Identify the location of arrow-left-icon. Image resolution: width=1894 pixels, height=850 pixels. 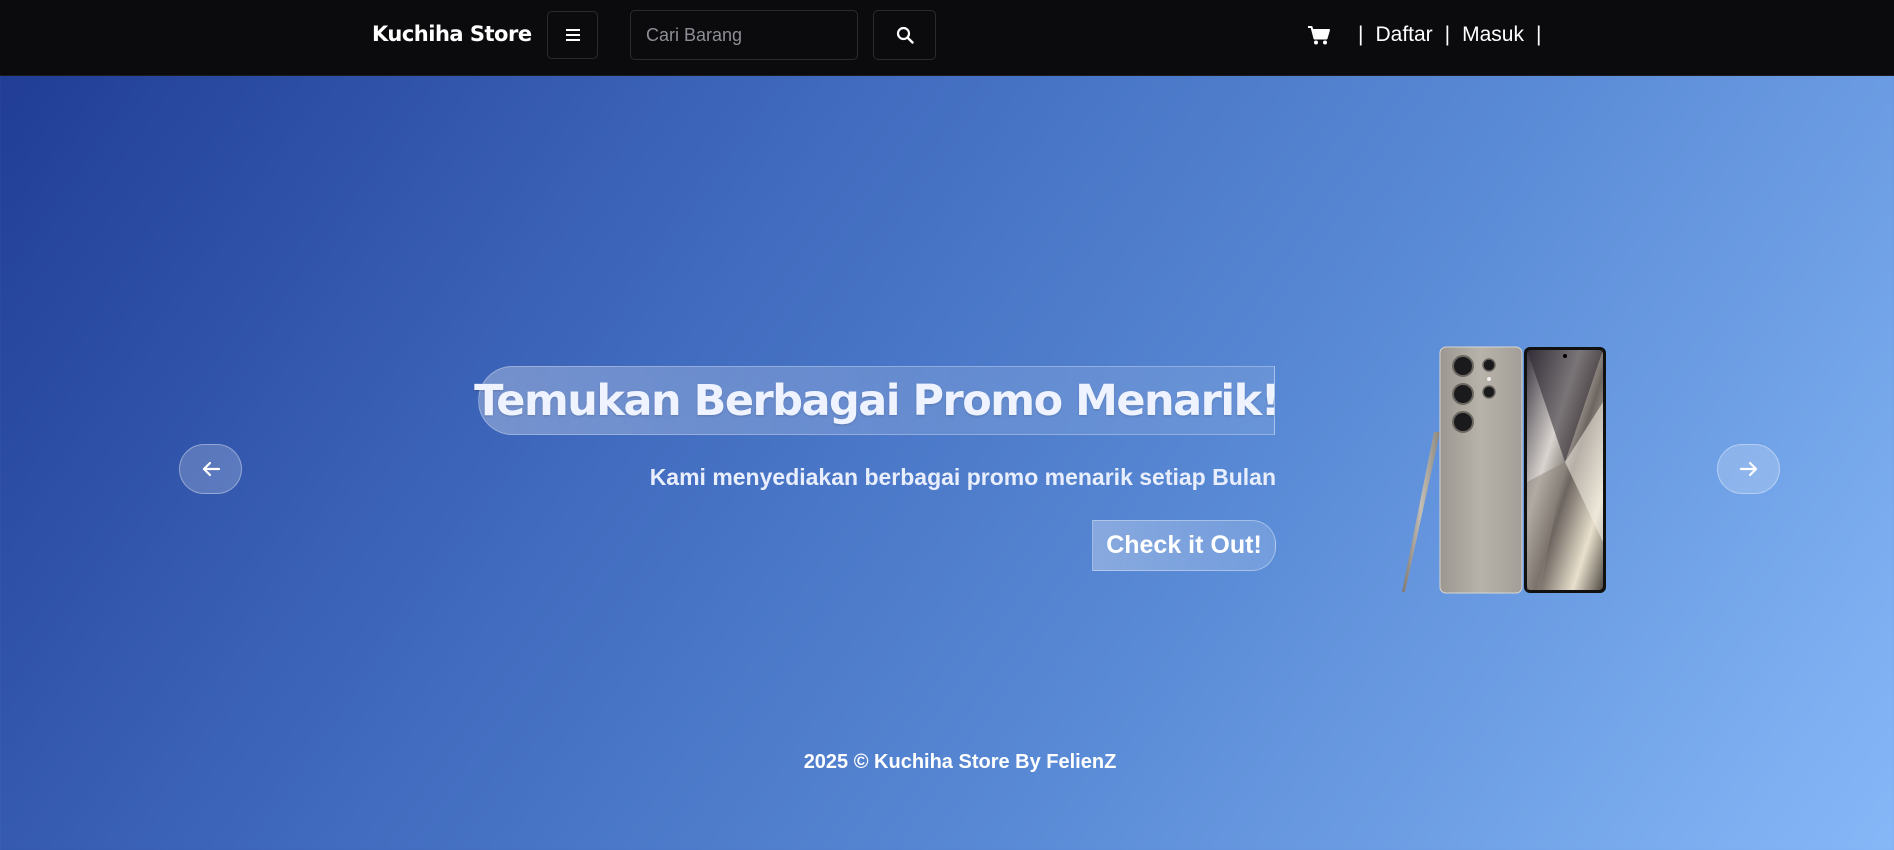
(211, 469).